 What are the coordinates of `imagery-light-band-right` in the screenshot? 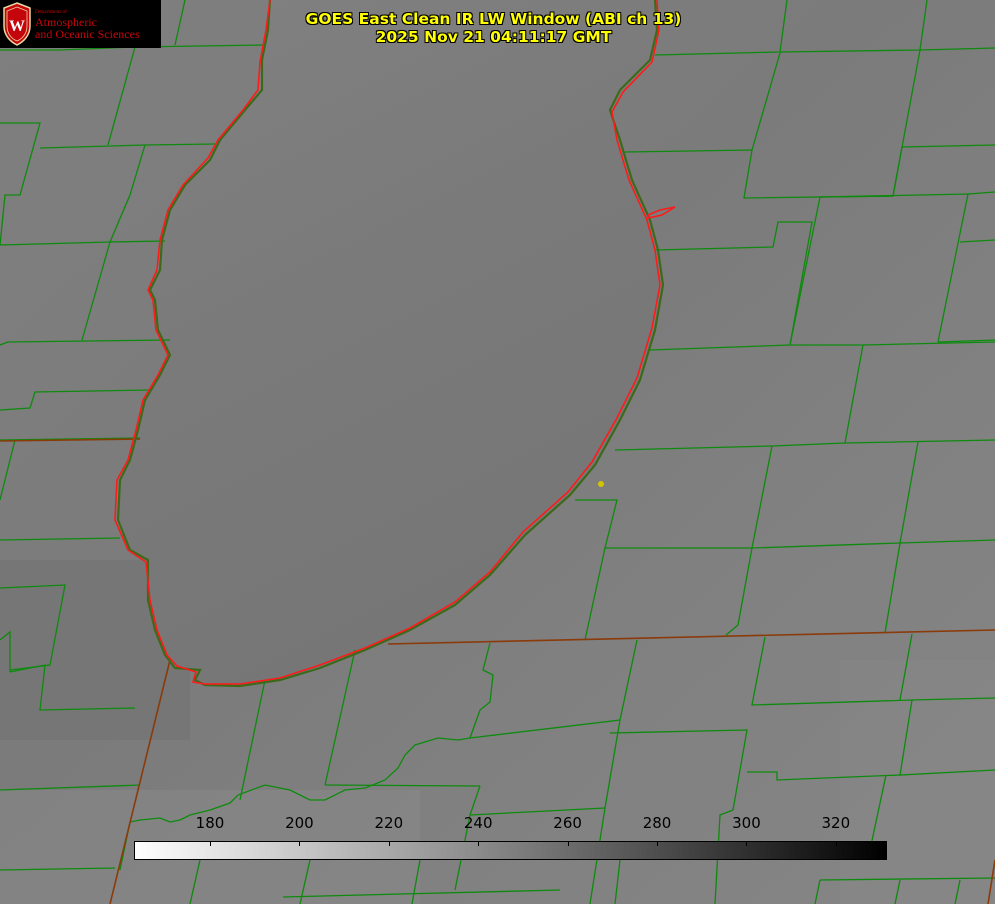 It's located at (917, 782).